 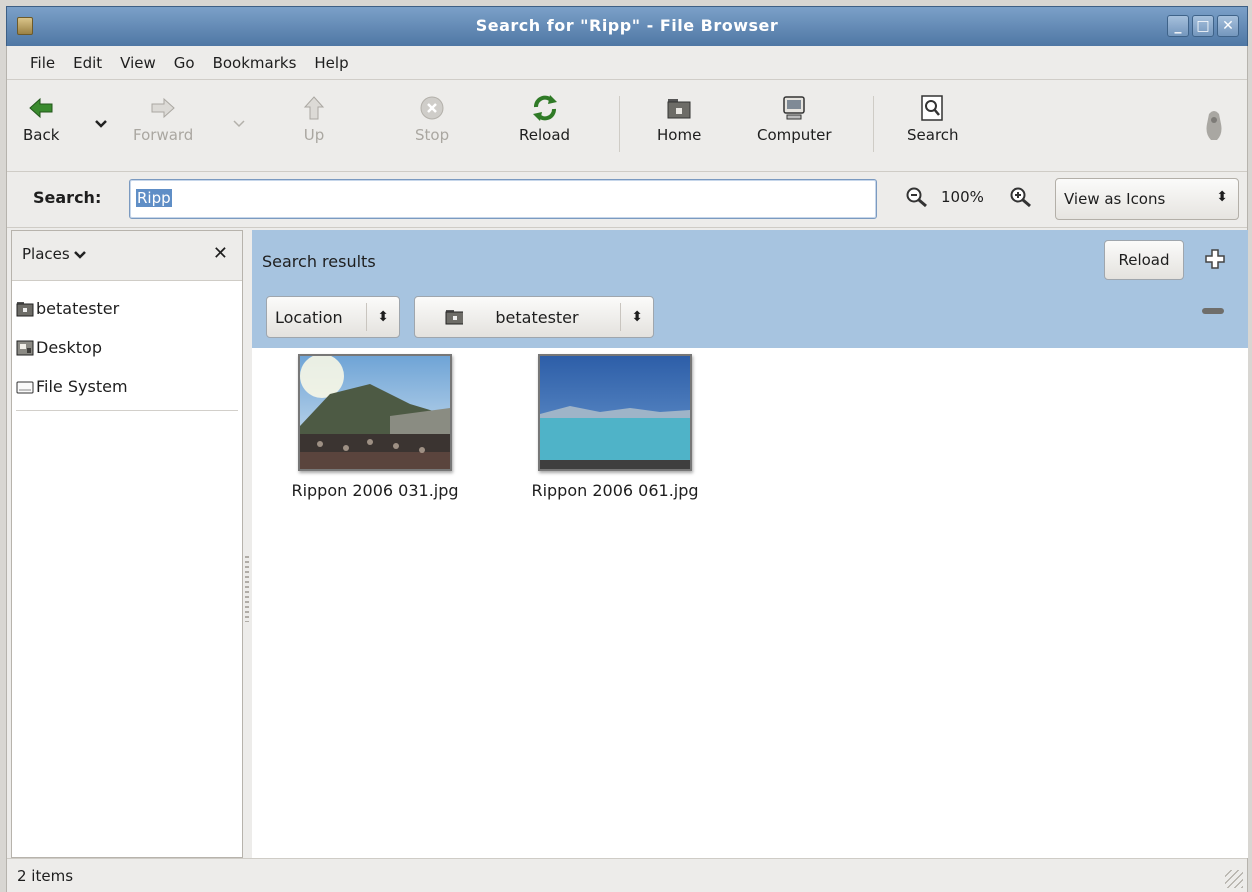 What do you see at coordinates (962, 197) in the screenshot?
I see `zoom-level: 100%` at bounding box center [962, 197].